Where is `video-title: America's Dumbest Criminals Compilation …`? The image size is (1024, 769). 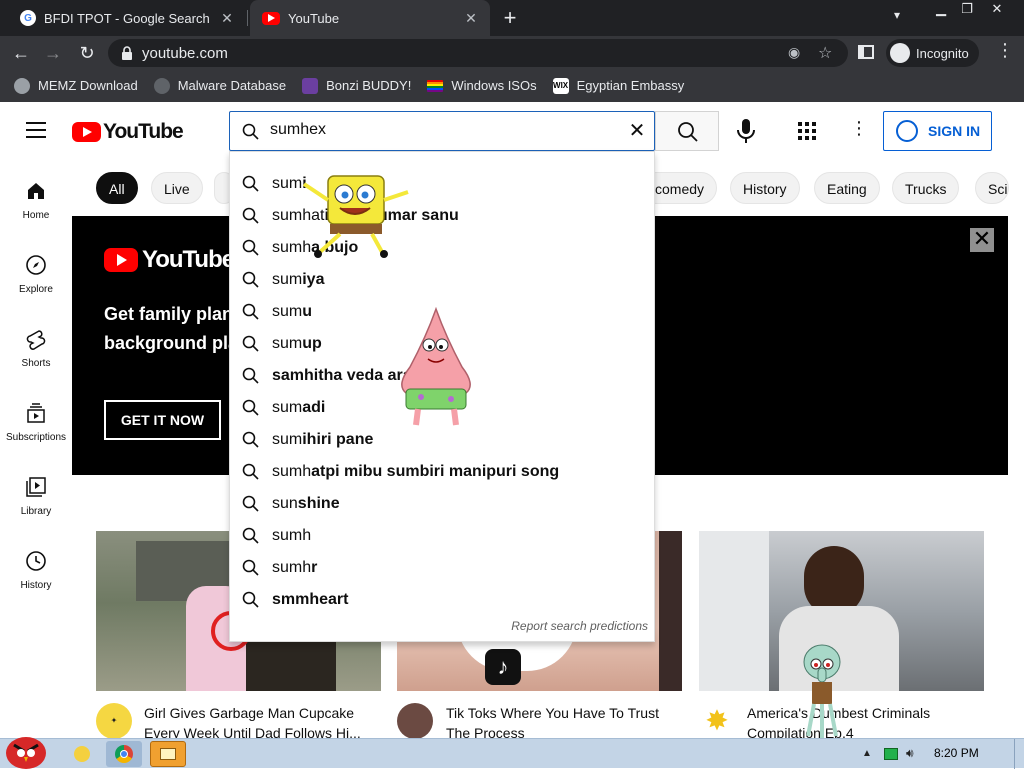
video-title: America's Dumbest Criminals Compilation … is located at coordinates (862, 720).